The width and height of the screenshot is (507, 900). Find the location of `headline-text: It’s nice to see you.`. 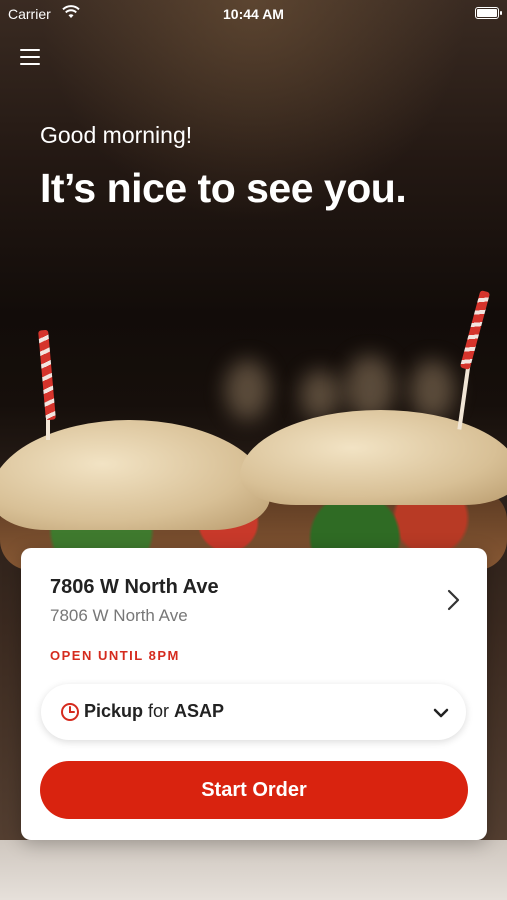

headline-text: It’s nice to see you. is located at coordinates (223, 188).